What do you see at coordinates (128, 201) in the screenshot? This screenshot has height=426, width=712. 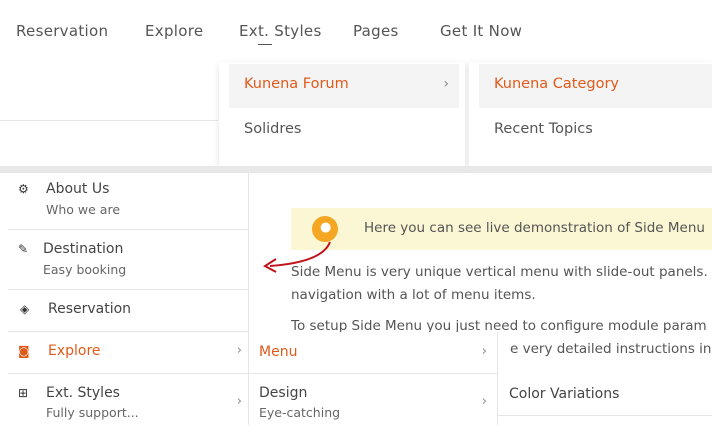 I see `side-menu-item-about-us: ⚙ About Us Who we are` at bounding box center [128, 201].